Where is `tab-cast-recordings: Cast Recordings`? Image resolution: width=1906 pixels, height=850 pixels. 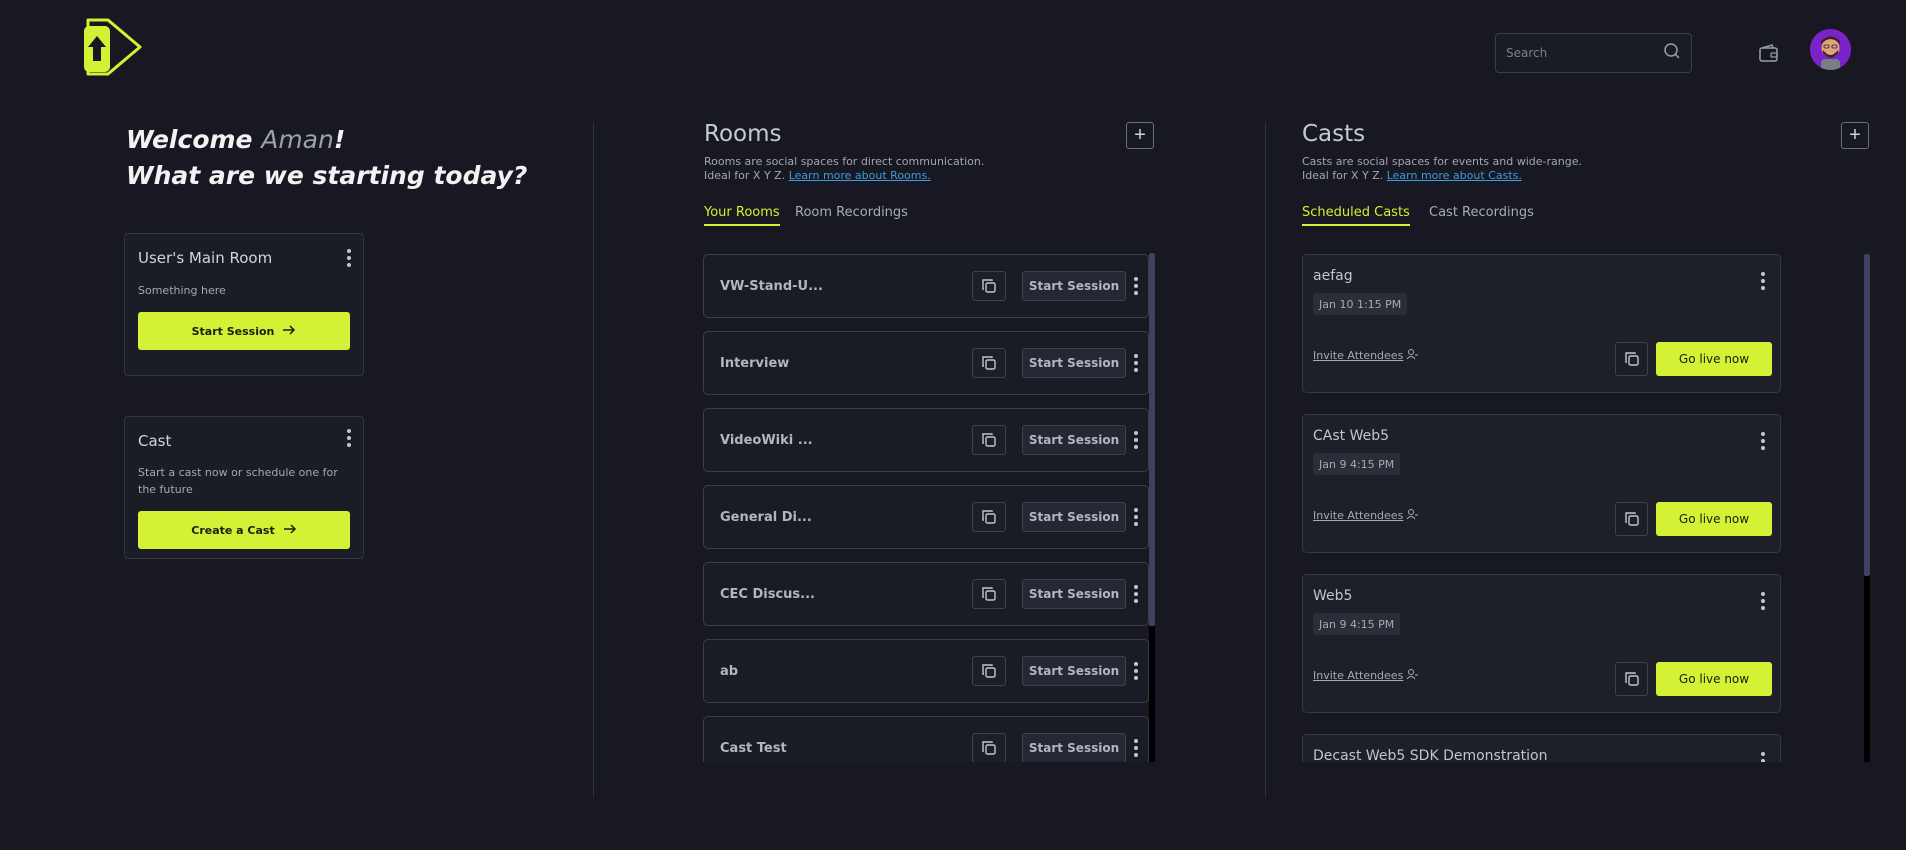 tab-cast-recordings: Cast Recordings is located at coordinates (1481, 214).